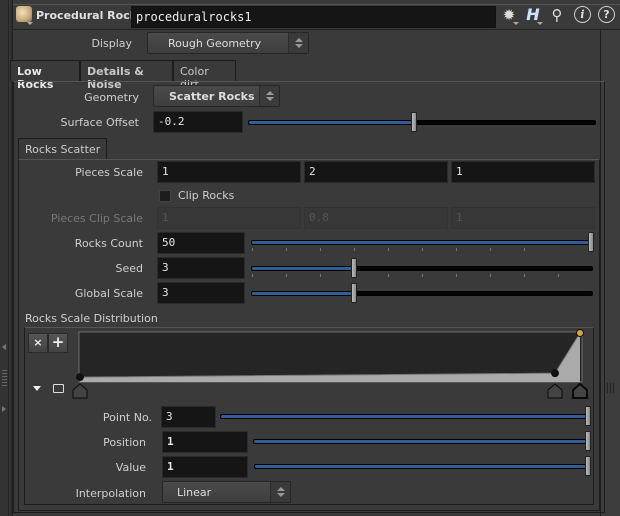 This screenshot has height=516, width=620. What do you see at coordinates (45, 75) in the screenshot?
I see `tab-low-rocks: Low Rocks` at bounding box center [45, 75].